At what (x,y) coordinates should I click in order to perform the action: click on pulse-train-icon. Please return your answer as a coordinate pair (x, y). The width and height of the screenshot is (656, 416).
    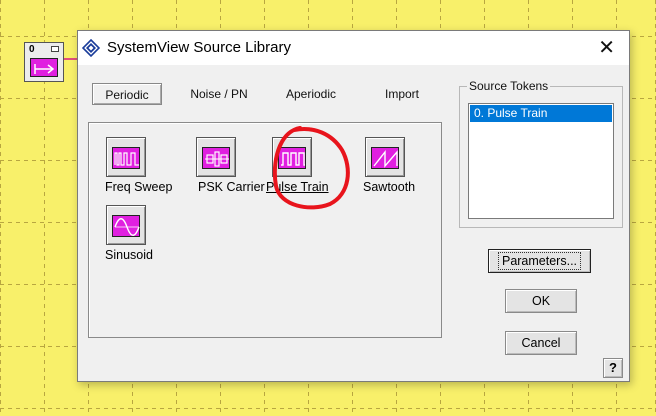
    Looking at the image, I should click on (292, 157).